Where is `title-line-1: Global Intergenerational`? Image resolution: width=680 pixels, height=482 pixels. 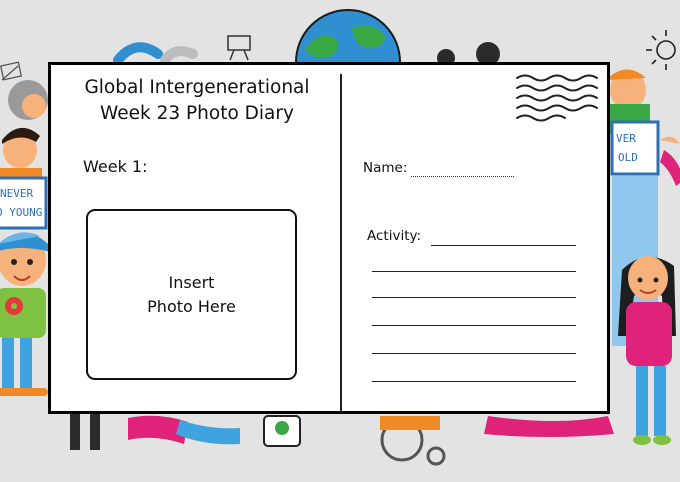
title-line-1: Global Intergenerational is located at coordinates (197, 87).